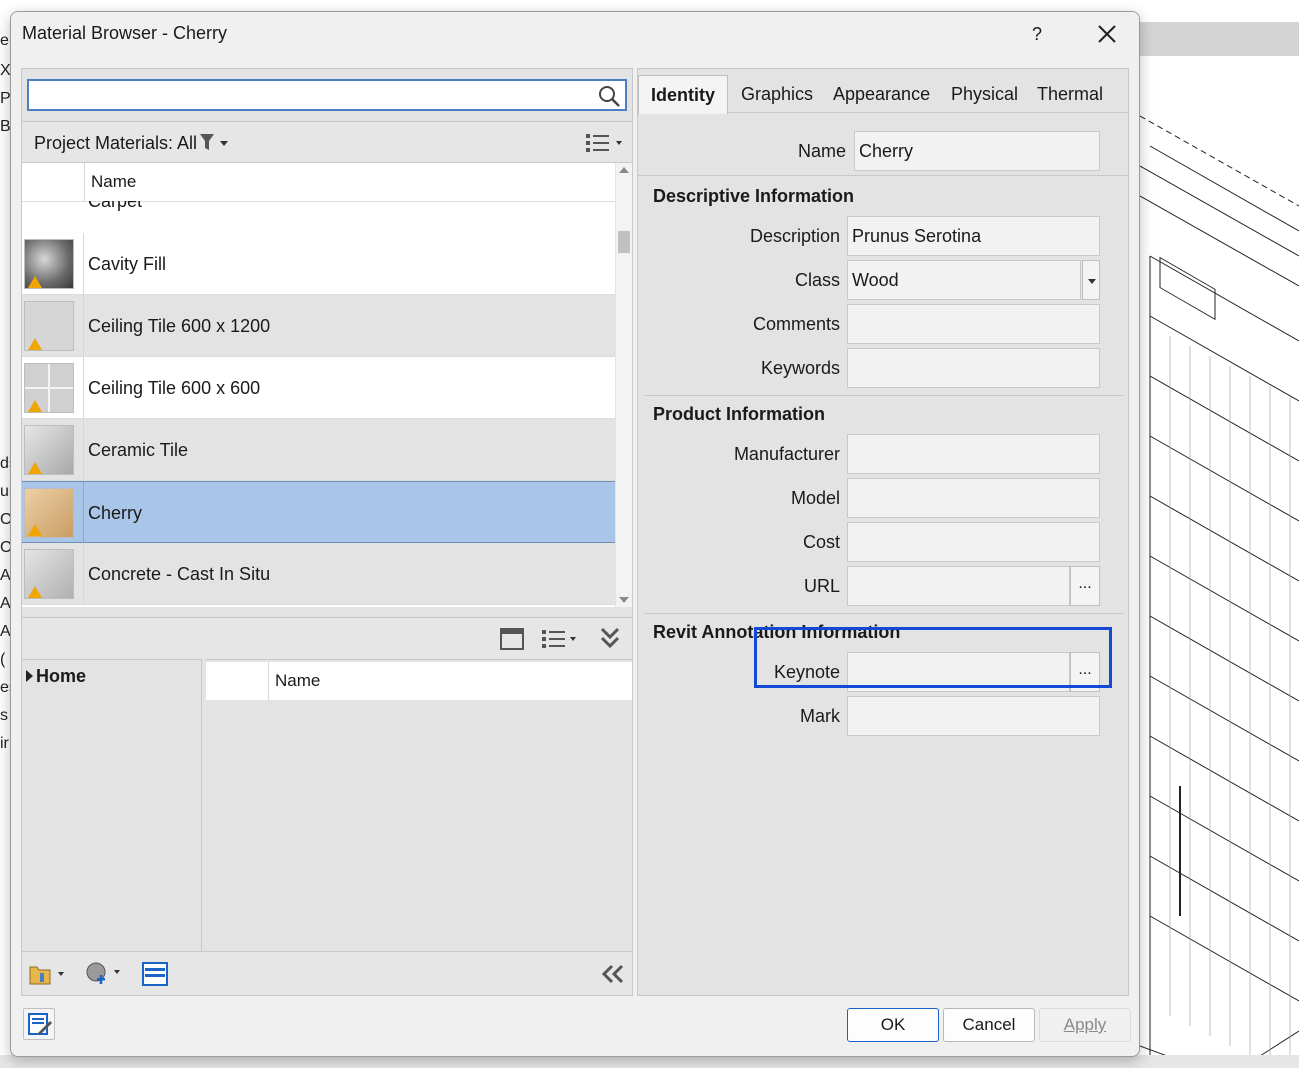 The image size is (1299, 1068). What do you see at coordinates (327, 638) in the screenshot?
I see `library-toolbar` at bounding box center [327, 638].